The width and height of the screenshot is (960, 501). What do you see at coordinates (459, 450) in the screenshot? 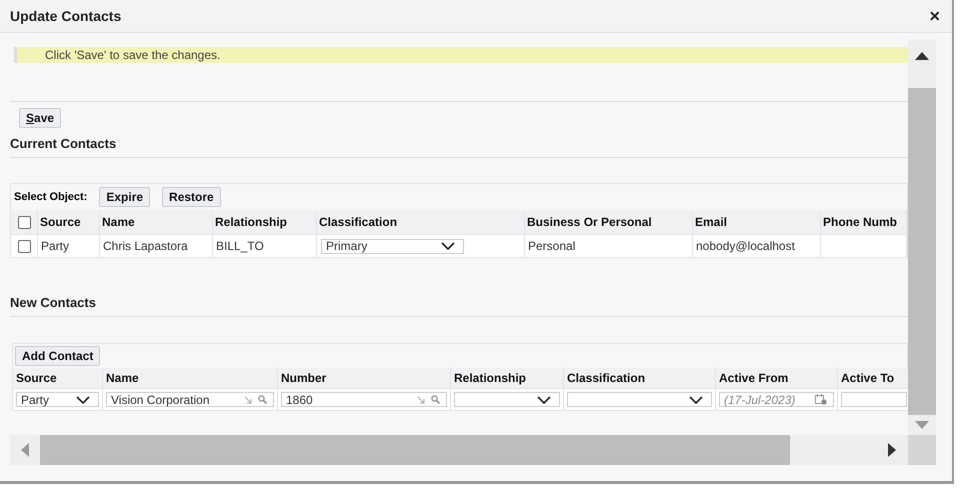
I see `horizontal-scrollbar` at bounding box center [459, 450].